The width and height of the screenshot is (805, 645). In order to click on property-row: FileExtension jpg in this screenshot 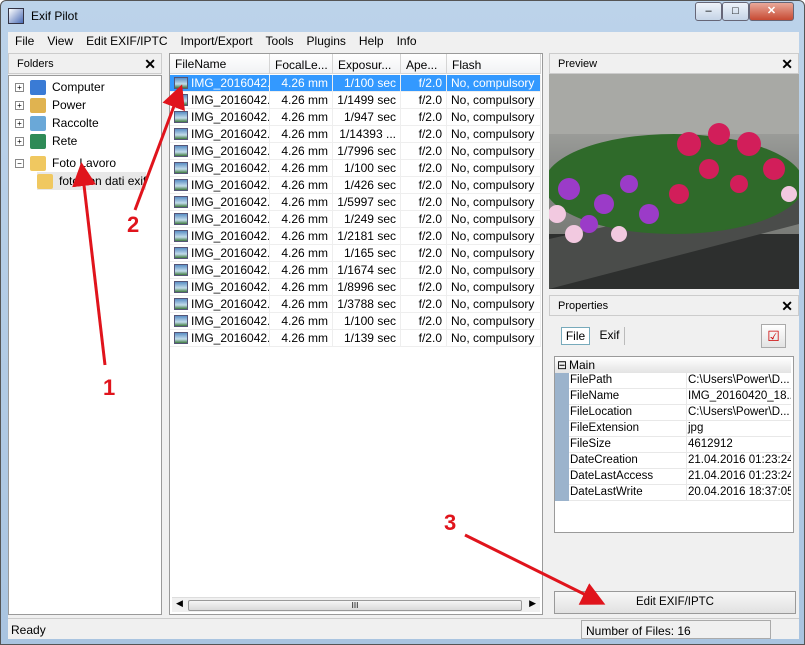, I will do `click(680, 429)`.